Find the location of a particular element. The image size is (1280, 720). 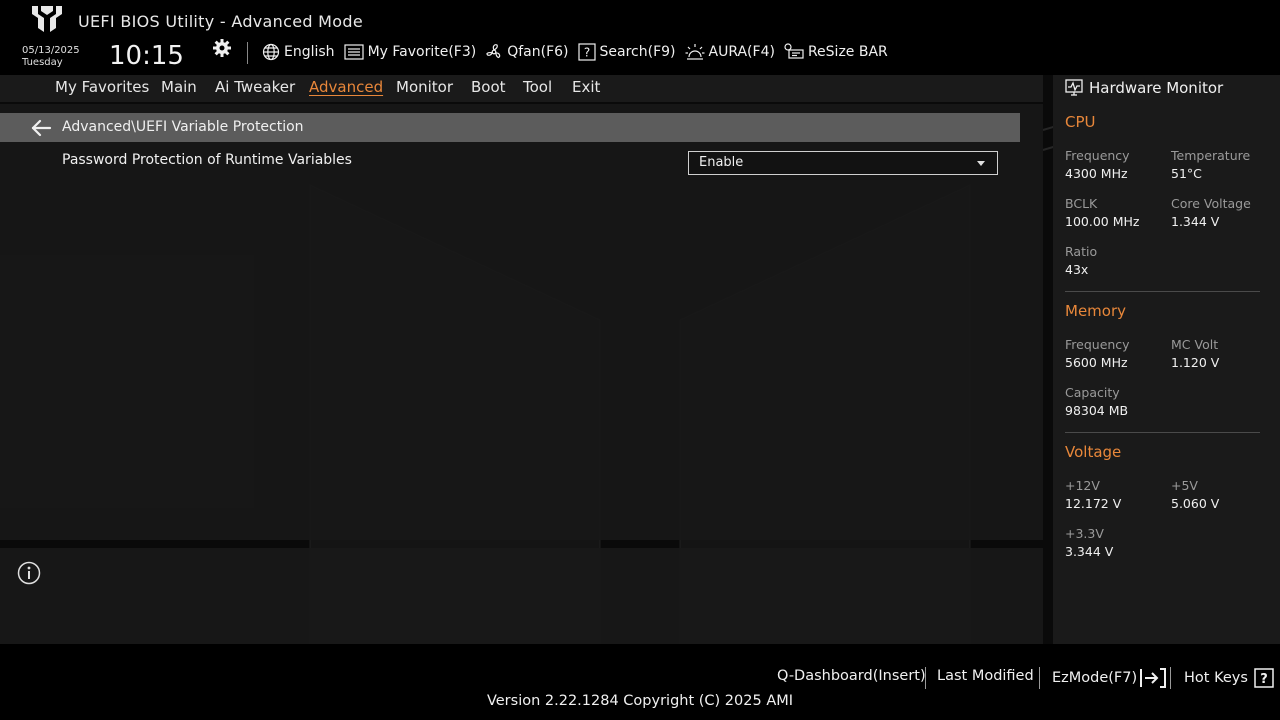

resize-bar-label: ReSize BAR is located at coordinates (847, 52).